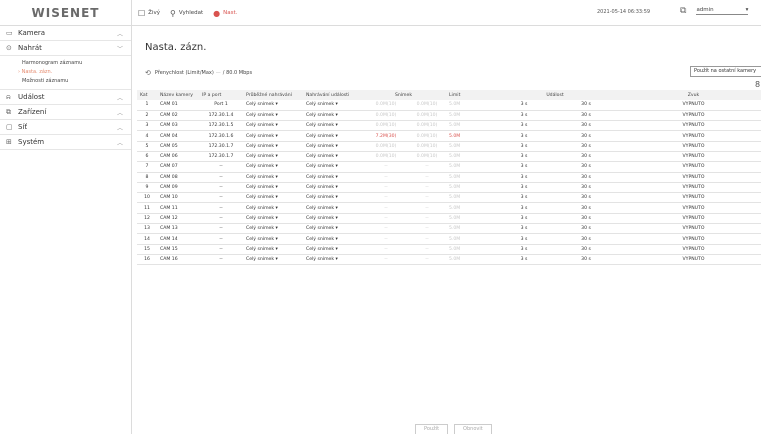 This screenshot has height=434, width=761. What do you see at coordinates (65, 81) in the screenshot?
I see `submenu-record-options: Možnosti záznamu` at bounding box center [65, 81].